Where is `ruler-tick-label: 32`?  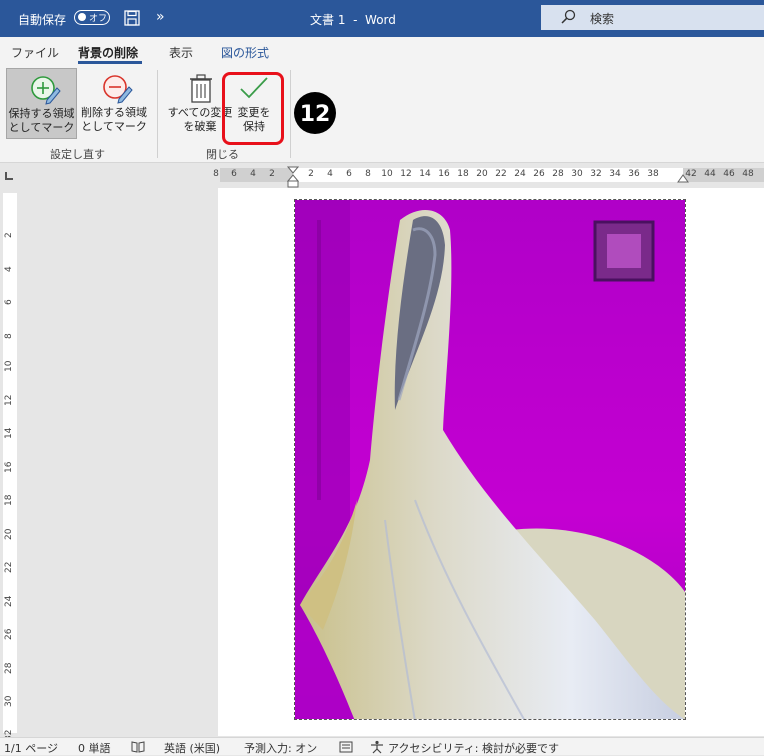
ruler-tick-label: 32 is located at coordinates (596, 174).